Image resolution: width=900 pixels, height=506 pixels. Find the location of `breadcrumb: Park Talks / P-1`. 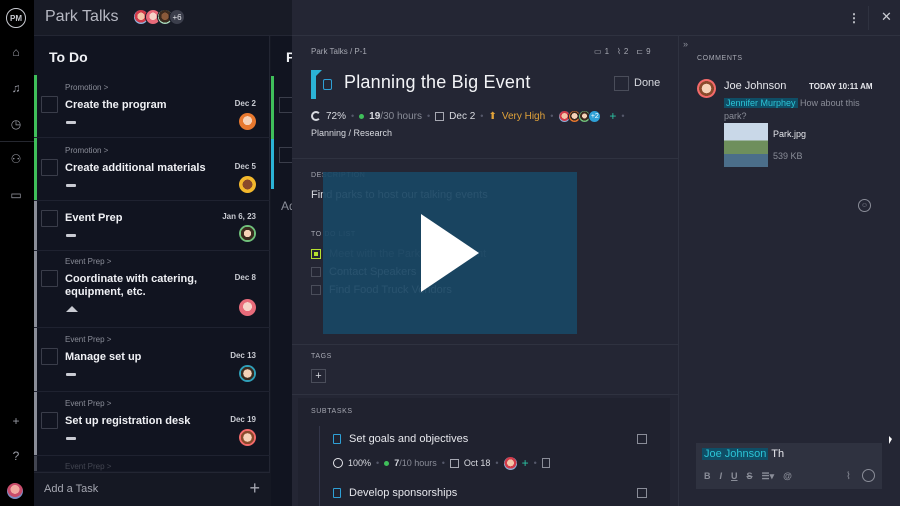

breadcrumb: Park Talks / P-1 is located at coordinates (339, 51).